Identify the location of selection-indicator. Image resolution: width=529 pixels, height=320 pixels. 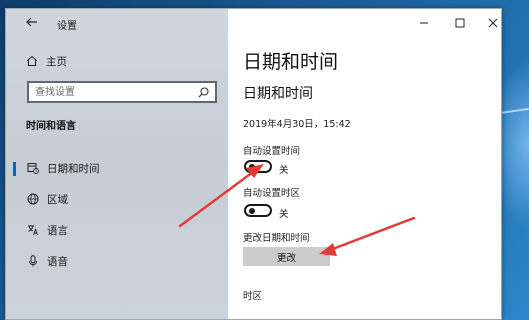
(14, 169).